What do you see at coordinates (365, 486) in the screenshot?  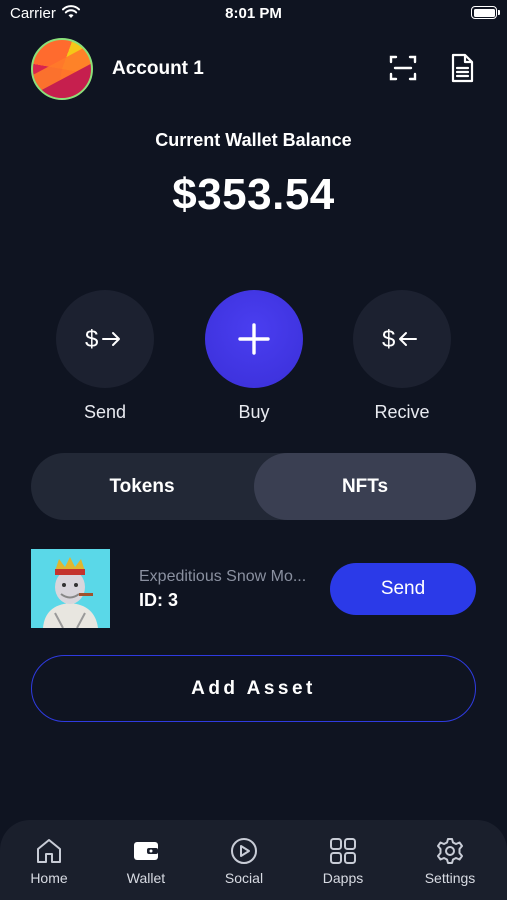 I see `tab-nfts: NFTs` at bounding box center [365, 486].